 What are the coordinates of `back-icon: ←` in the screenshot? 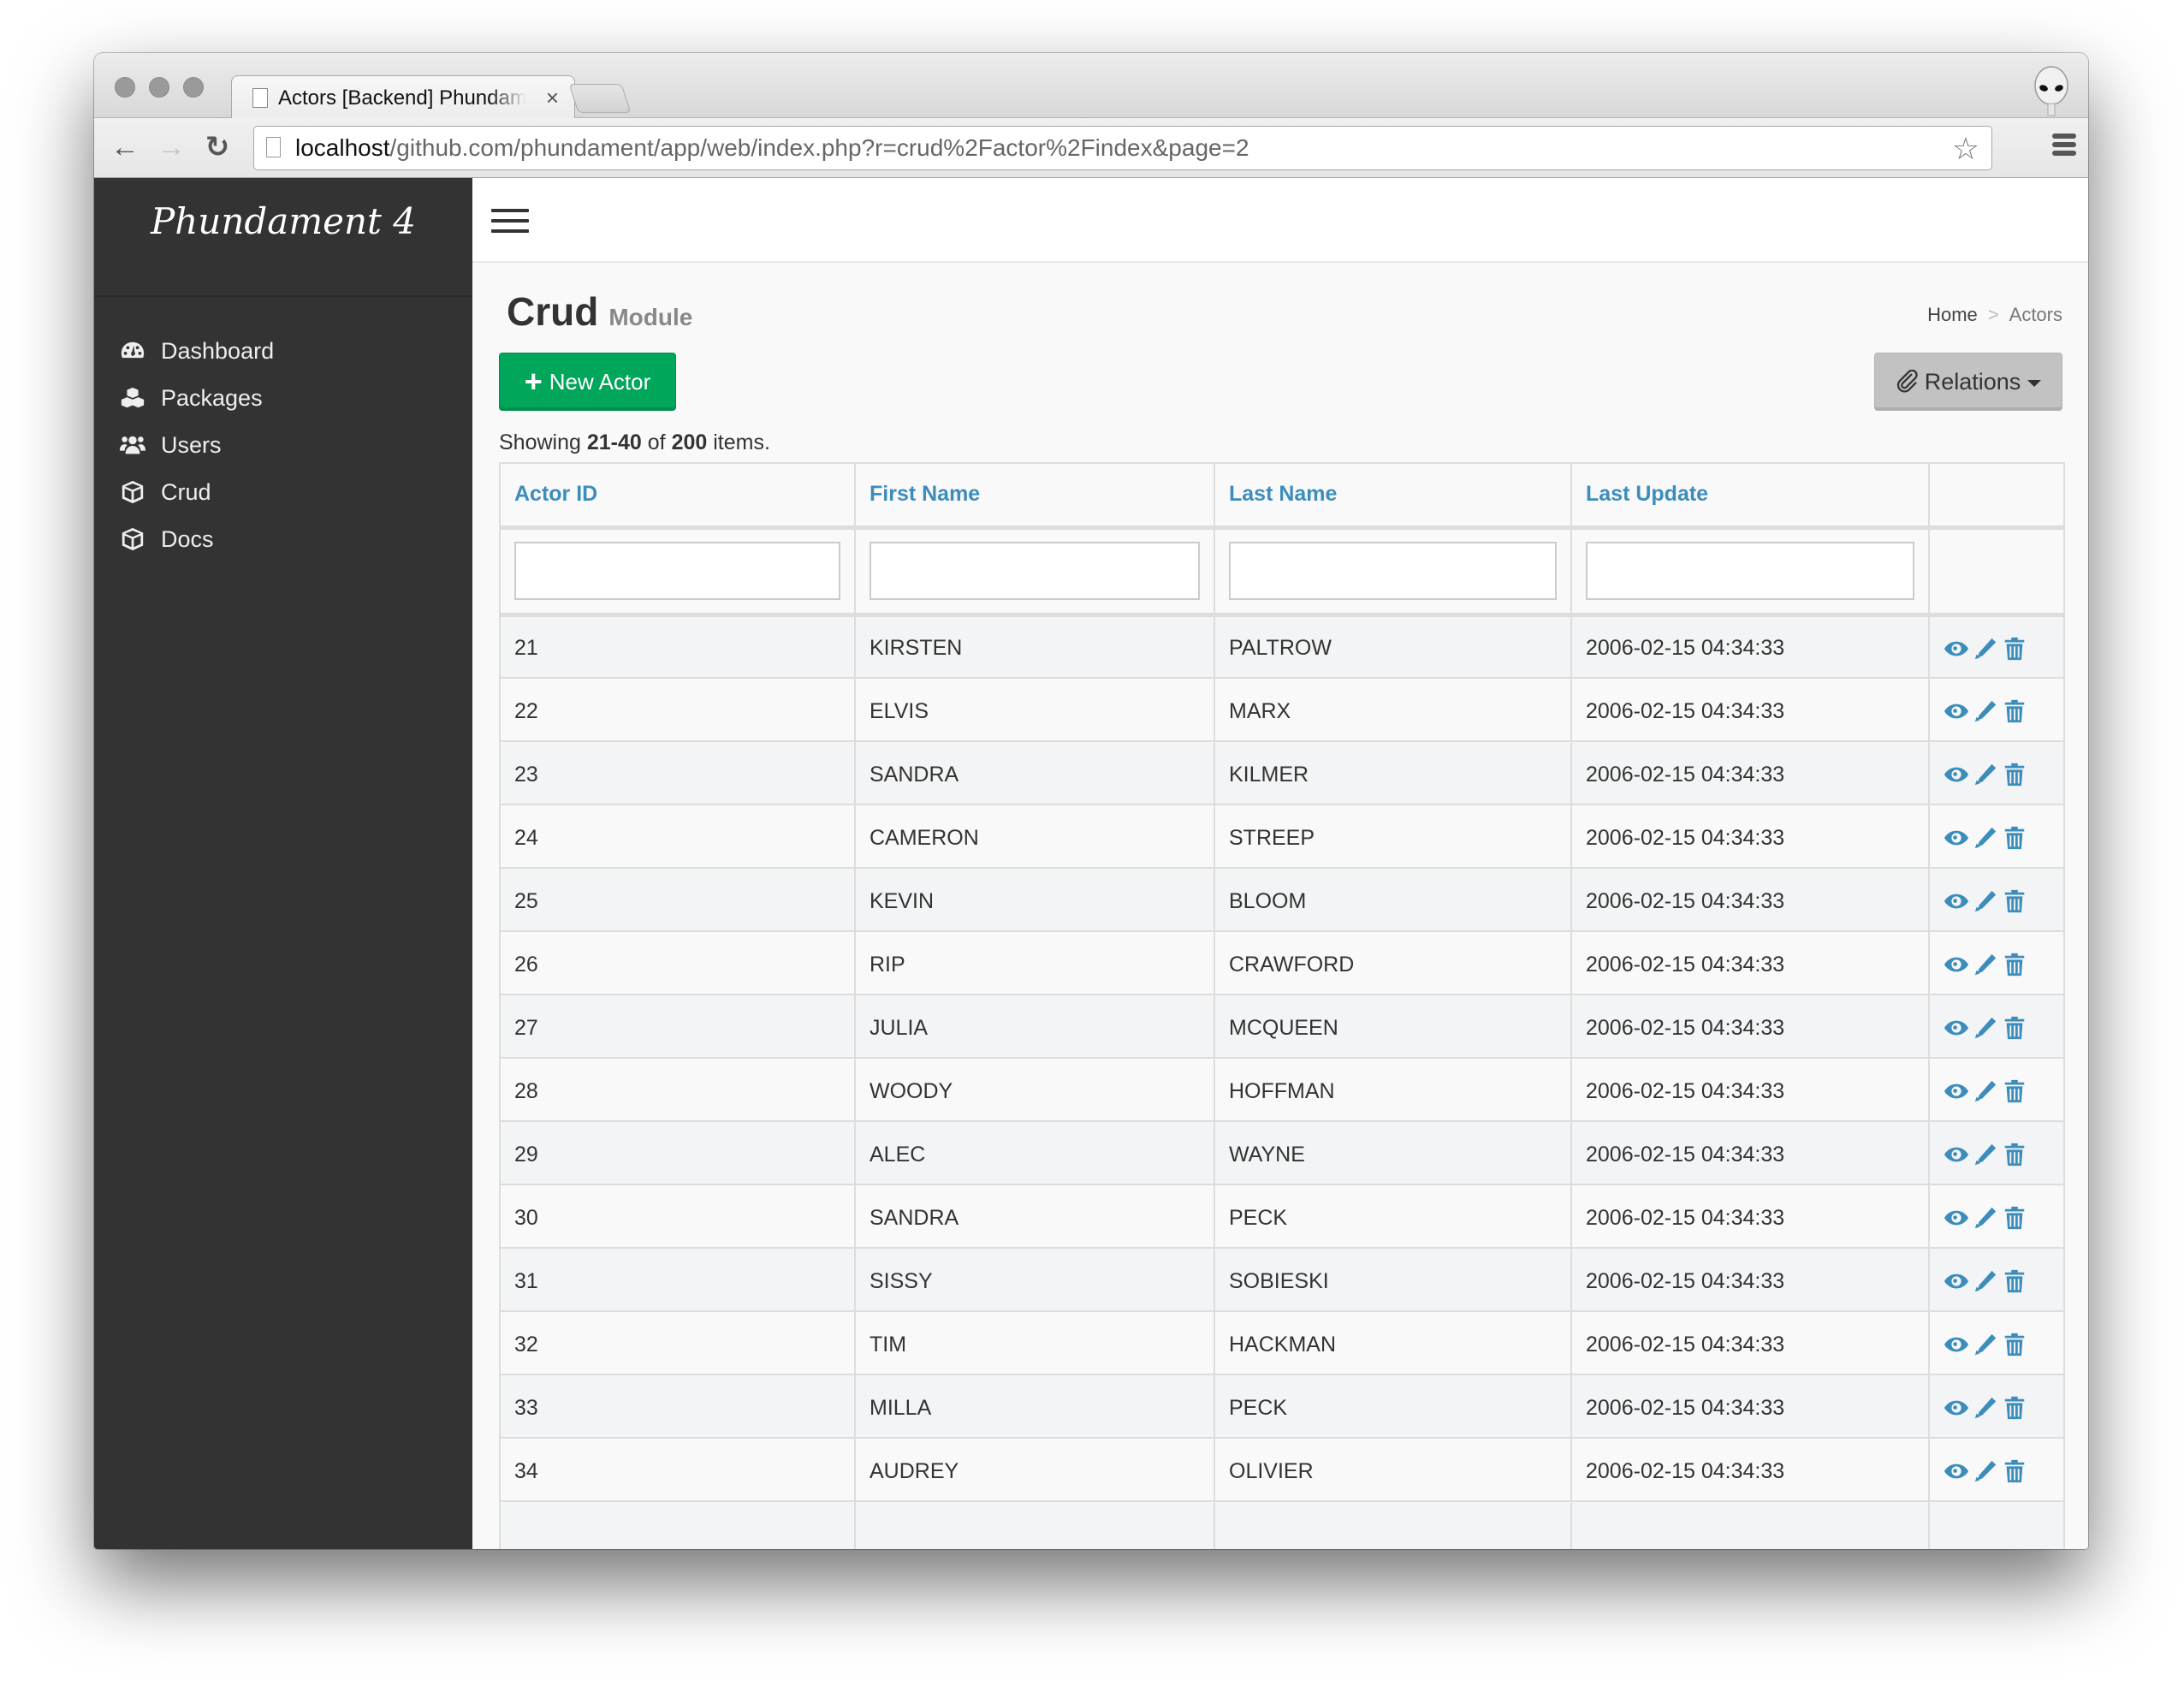 It's located at (125, 147).